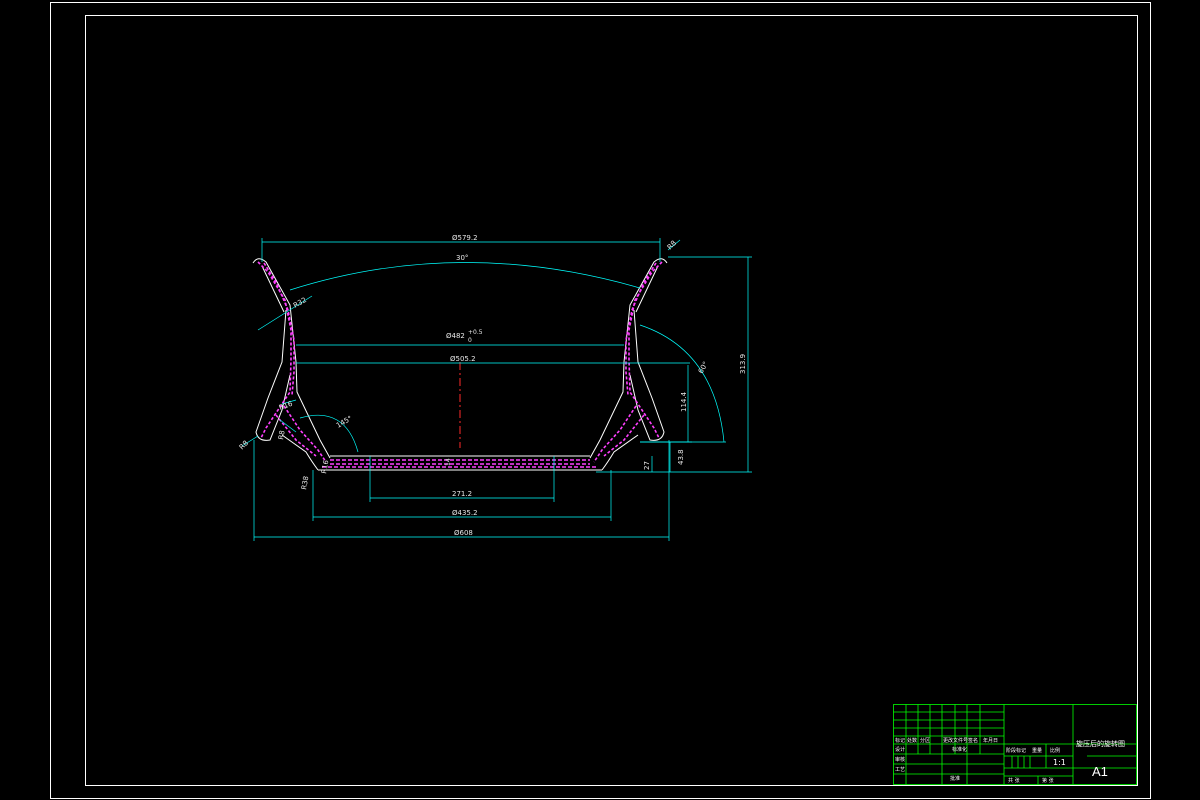 This screenshot has height=800, width=1200. I want to click on tb-sheet-size: A1, so click(1100, 771).